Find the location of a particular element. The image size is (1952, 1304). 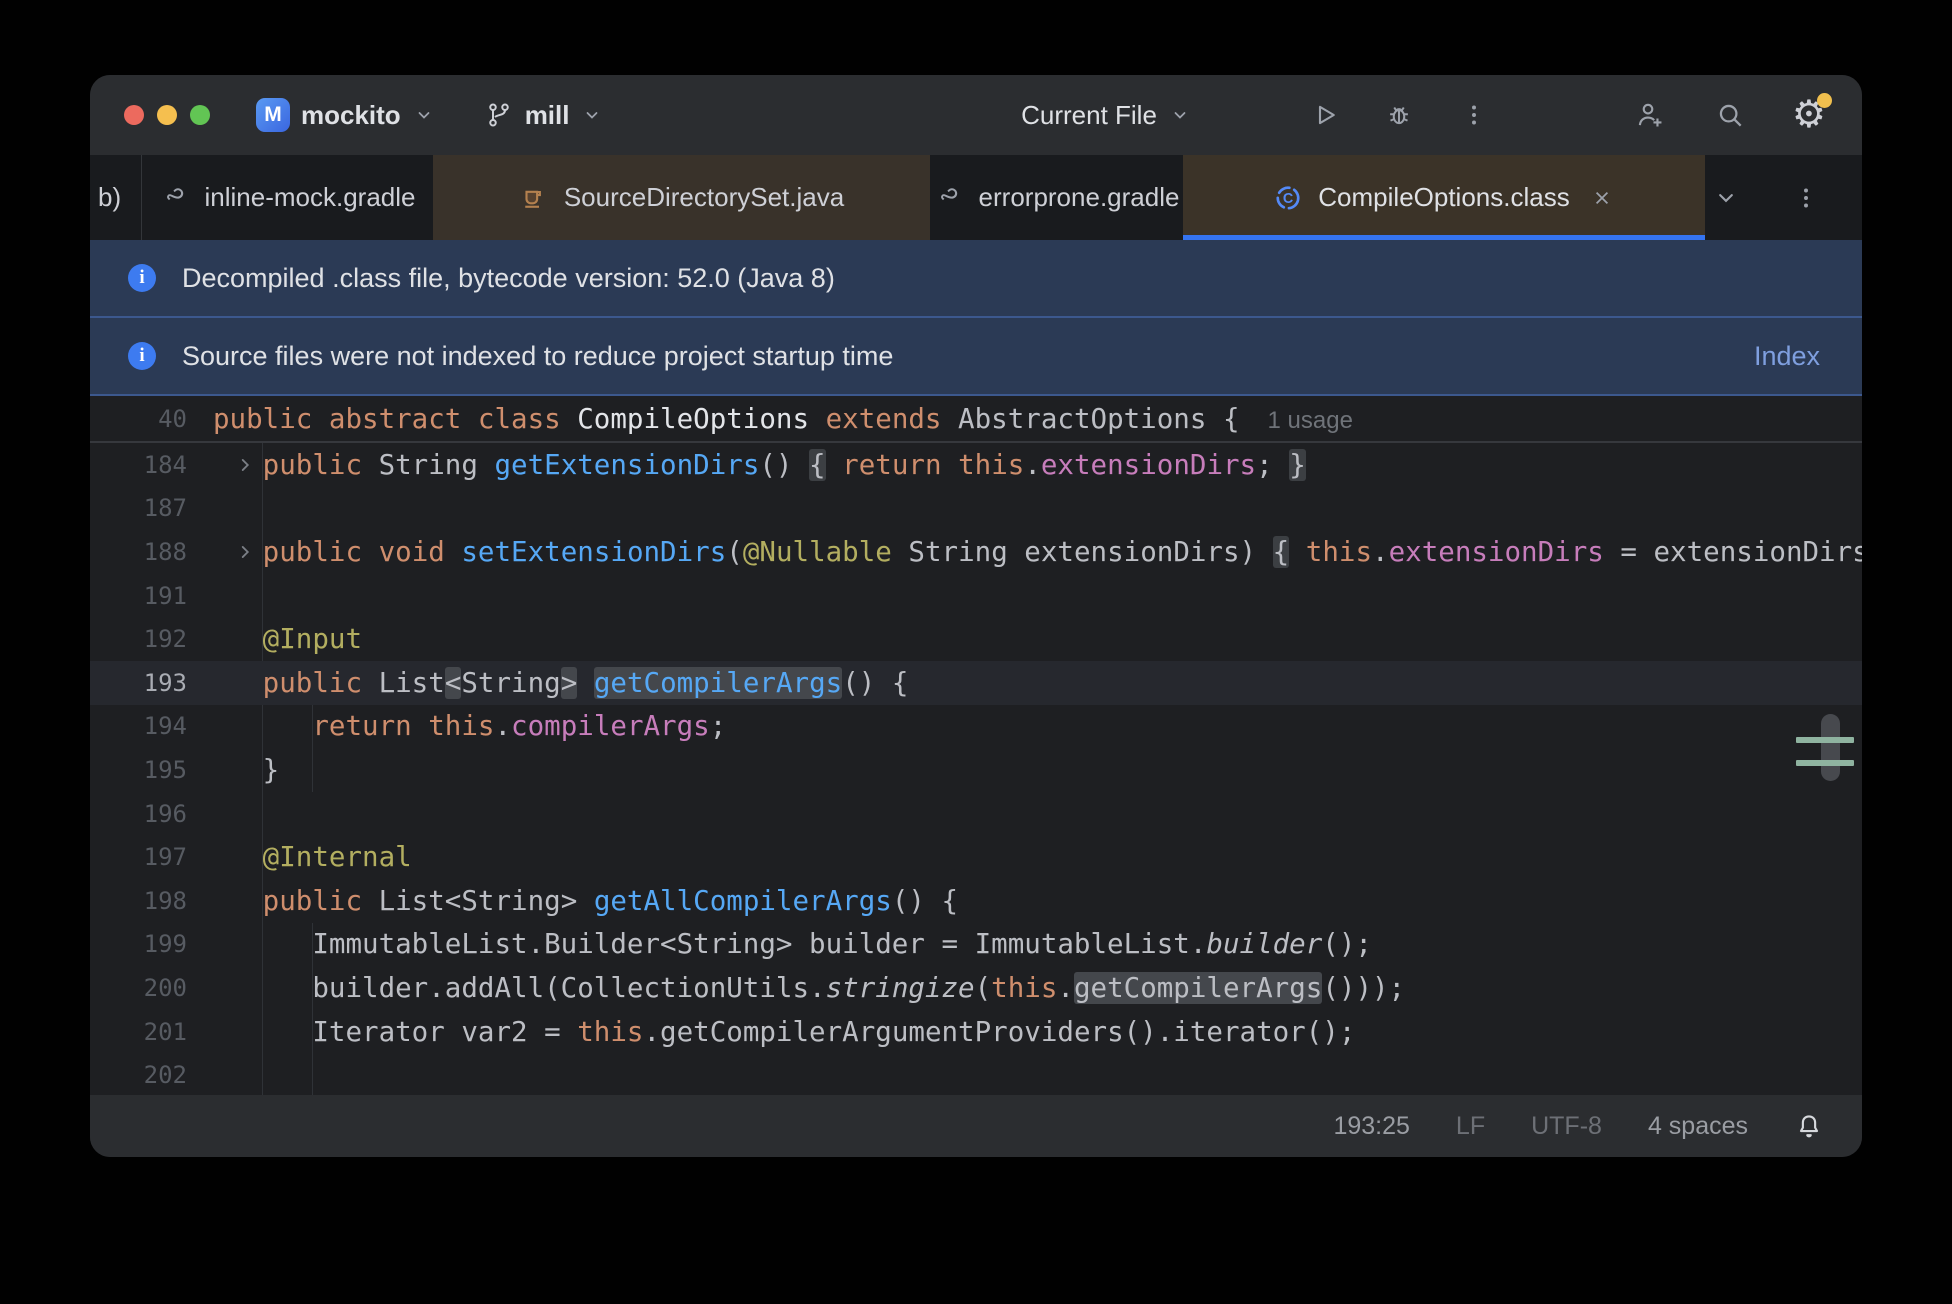

tab-label: CompileOptions.class is located at coordinates (1444, 197).